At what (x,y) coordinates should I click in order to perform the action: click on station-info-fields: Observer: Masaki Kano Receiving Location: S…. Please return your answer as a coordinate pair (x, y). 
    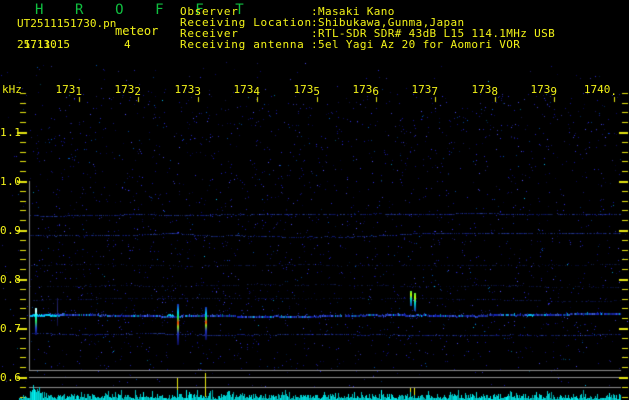
    Looking at the image, I should click on (404, 32).